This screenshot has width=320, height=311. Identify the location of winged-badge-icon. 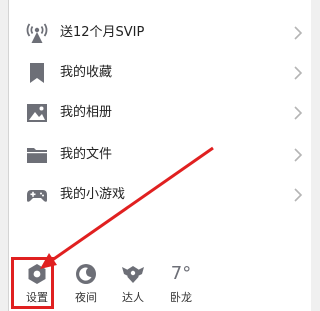
(133, 274).